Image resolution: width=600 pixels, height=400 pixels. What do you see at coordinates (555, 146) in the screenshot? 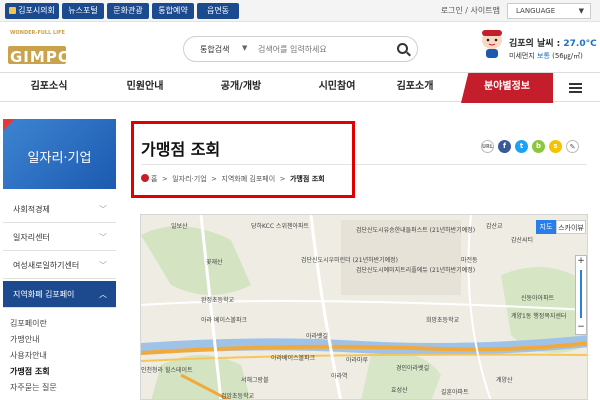
I see `story-icon: s` at bounding box center [555, 146].